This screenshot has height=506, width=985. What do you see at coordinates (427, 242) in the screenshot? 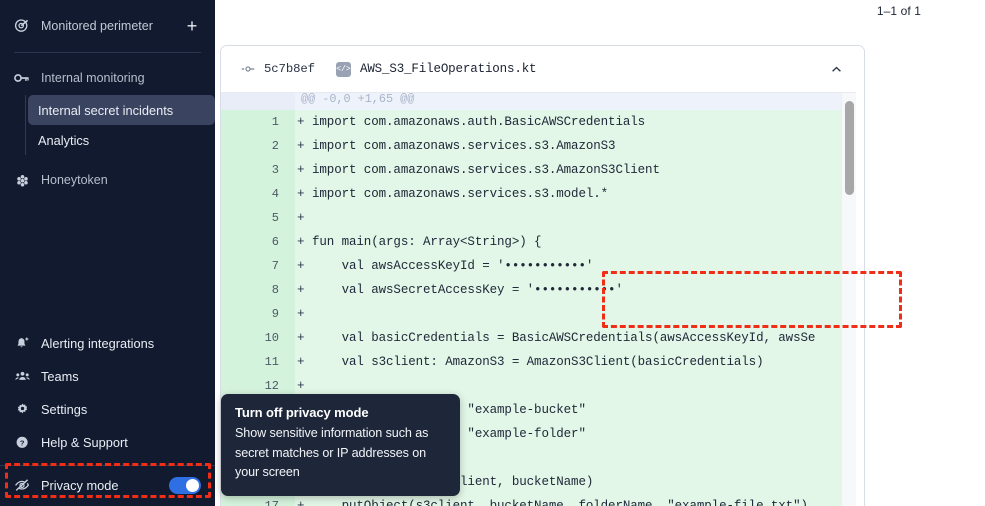
I see `diff-line-code: fun main(args: Array<String>) {` at bounding box center [427, 242].